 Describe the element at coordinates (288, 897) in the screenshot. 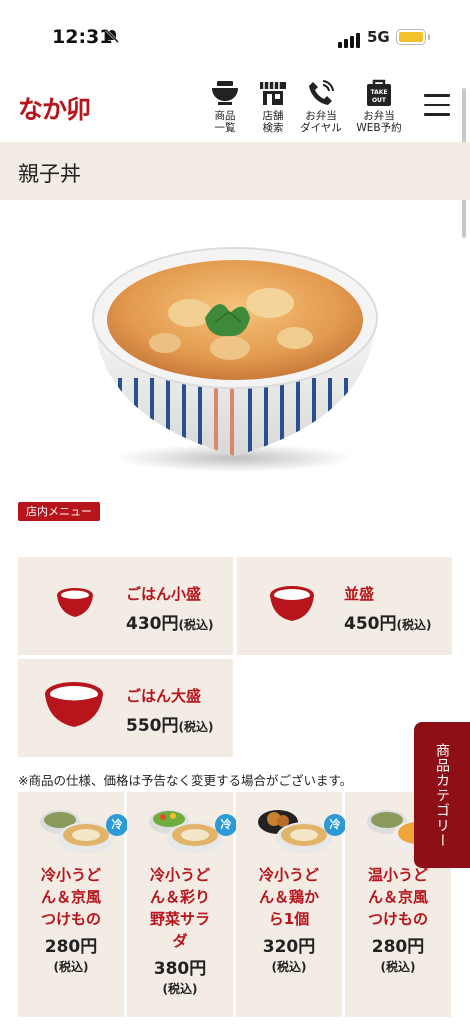

I see `product-name: 冷小うど ん＆鶏か ら1個` at that location.